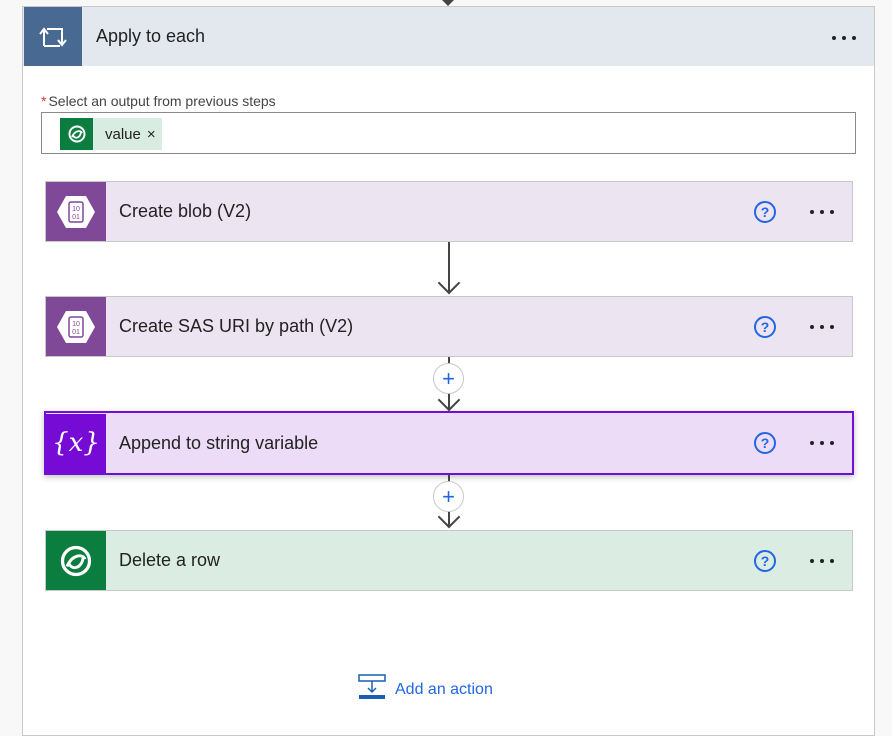  What do you see at coordinates (372, 689) in the screenshot?
I see `add-action-icon` at bounding box center [372, 689].